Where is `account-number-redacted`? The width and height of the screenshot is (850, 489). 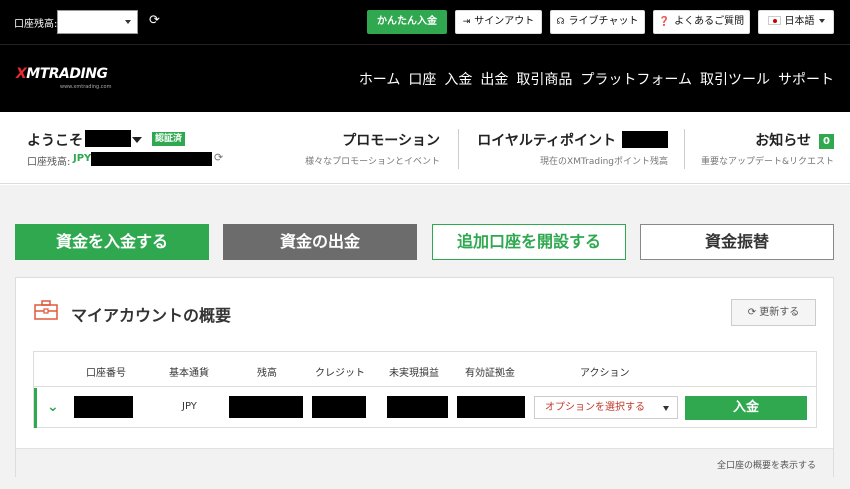 account-number-redacted is located at coordinates (103, 407).